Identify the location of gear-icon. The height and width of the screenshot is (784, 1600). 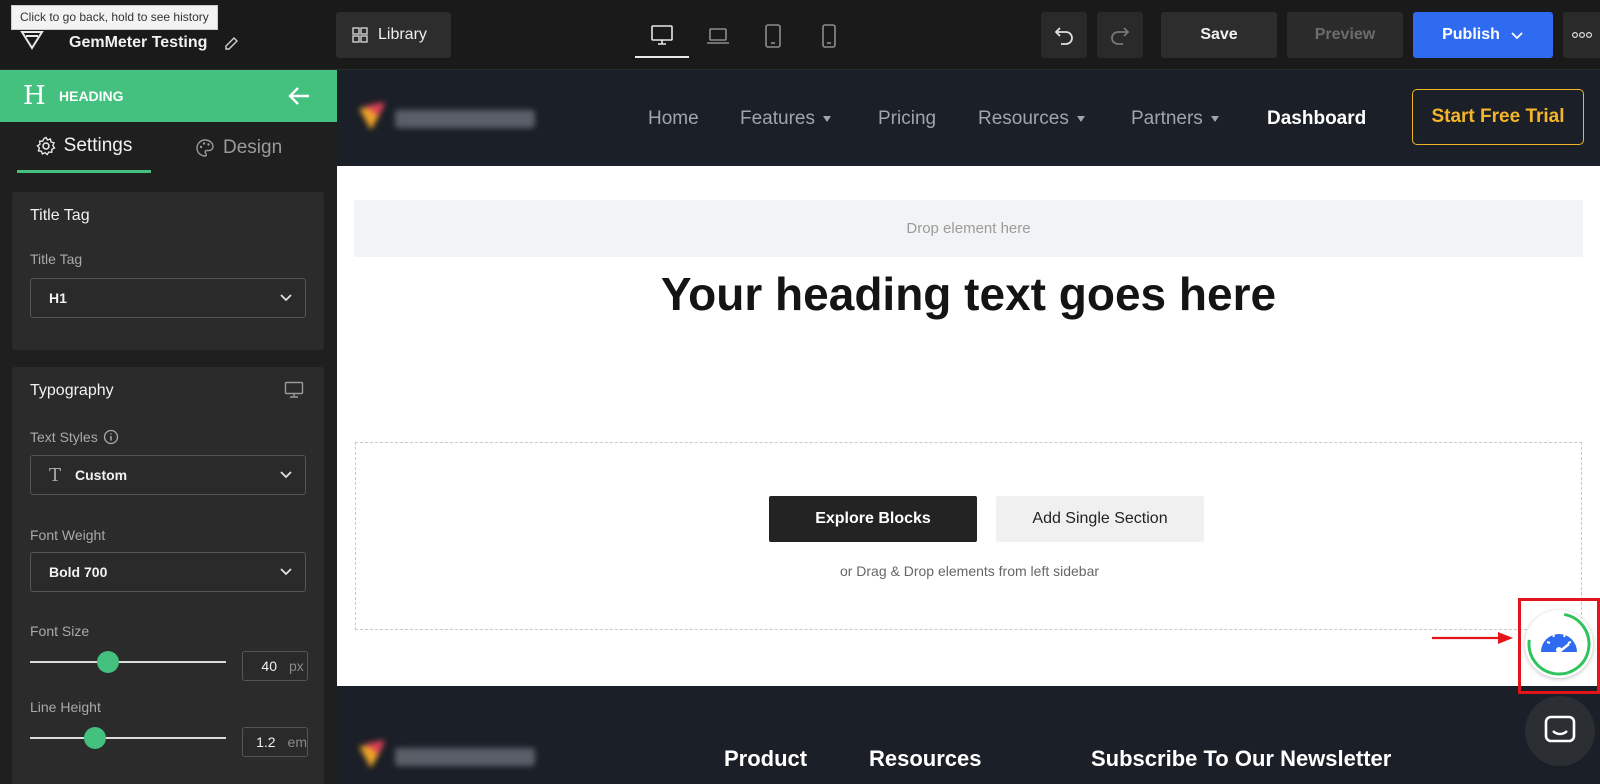
(46, 146).